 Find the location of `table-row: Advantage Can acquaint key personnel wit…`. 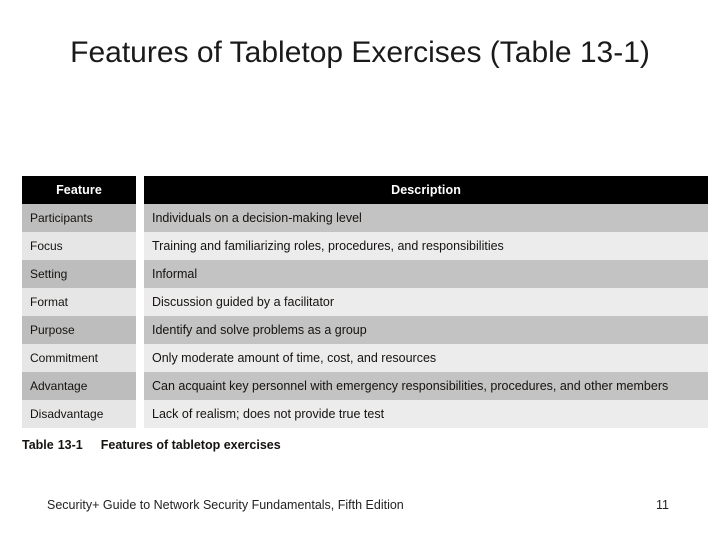

table-row: Advantage Can acquaint key personnel wit… is located at coordinates (365, 386).